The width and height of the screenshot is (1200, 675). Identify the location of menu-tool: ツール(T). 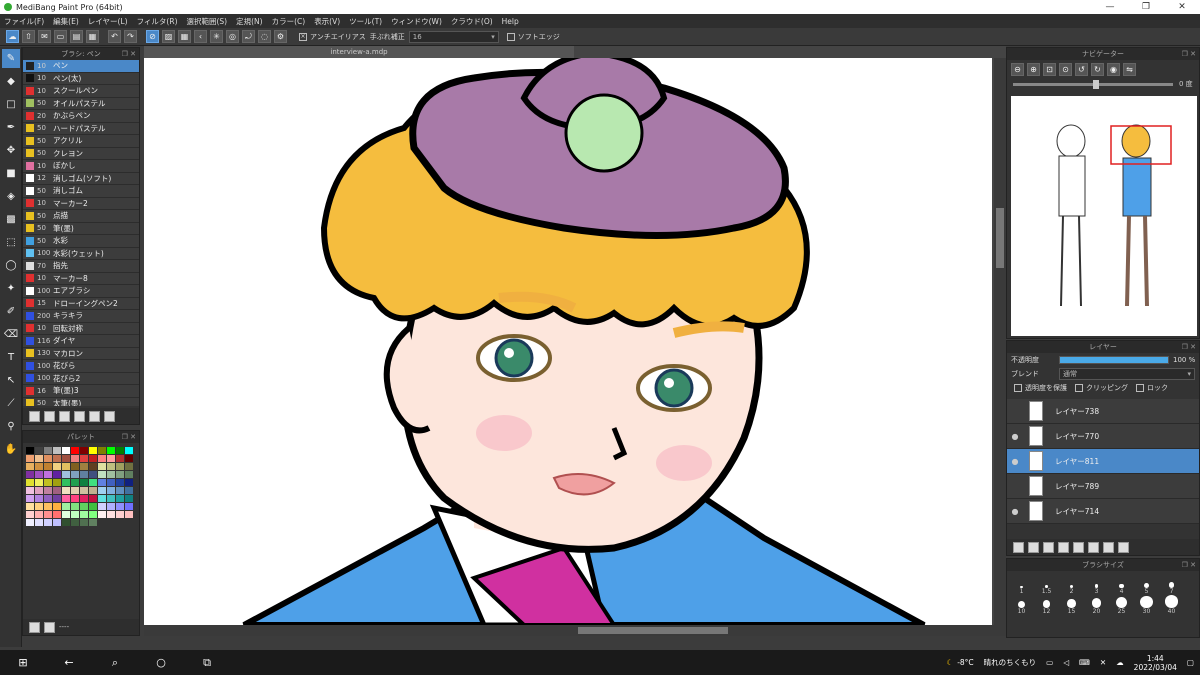
(365, 21).